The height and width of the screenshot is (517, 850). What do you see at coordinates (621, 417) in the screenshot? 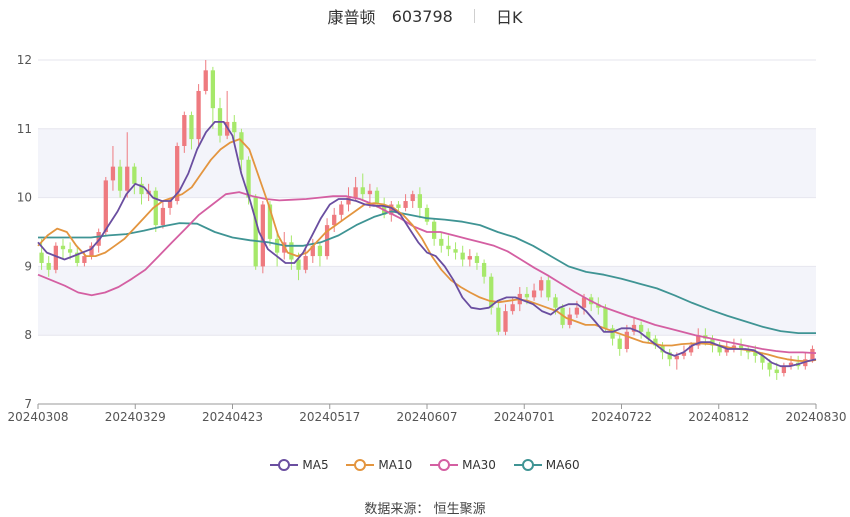
I see `x-tick-label: 20240722` at bounding box center [621, 417].